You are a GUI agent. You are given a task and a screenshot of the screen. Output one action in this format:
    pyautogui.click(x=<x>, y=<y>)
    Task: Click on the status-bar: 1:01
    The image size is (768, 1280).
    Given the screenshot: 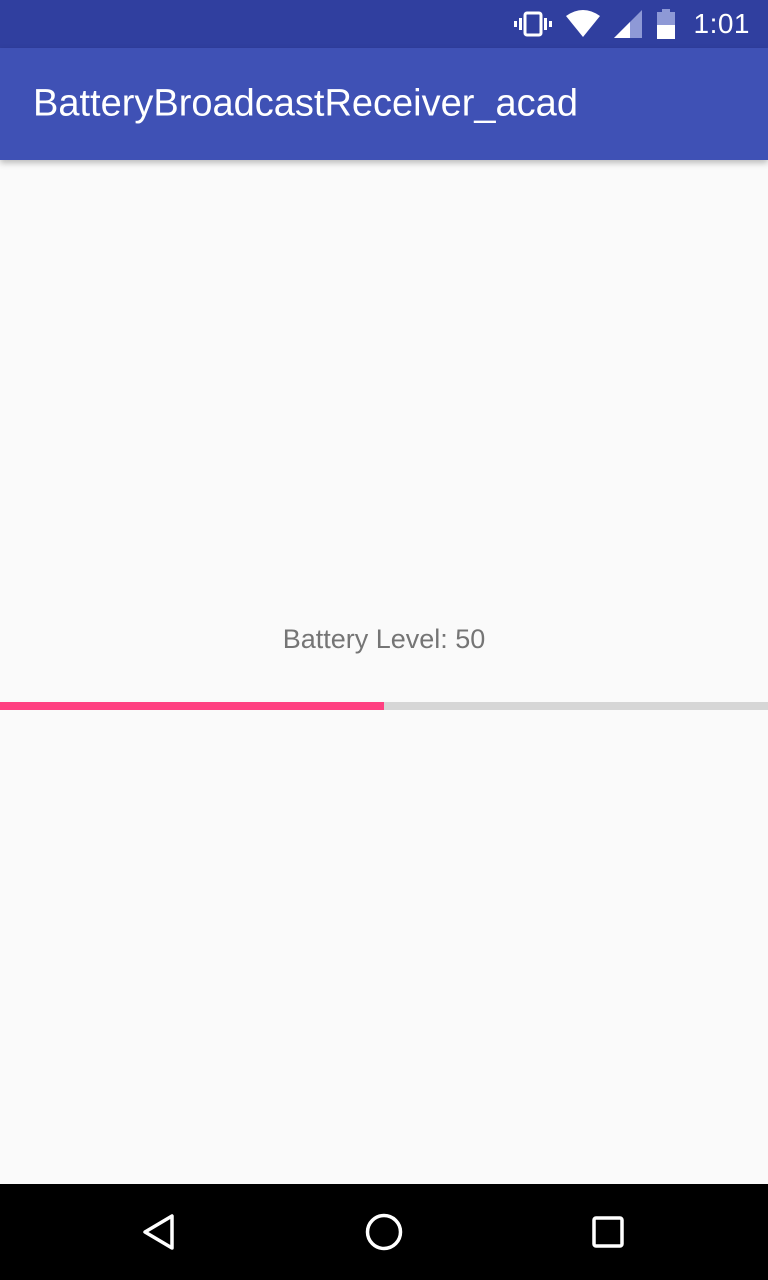 What is the action you would take?
    pyautogui.click(x=384, y=24)
    